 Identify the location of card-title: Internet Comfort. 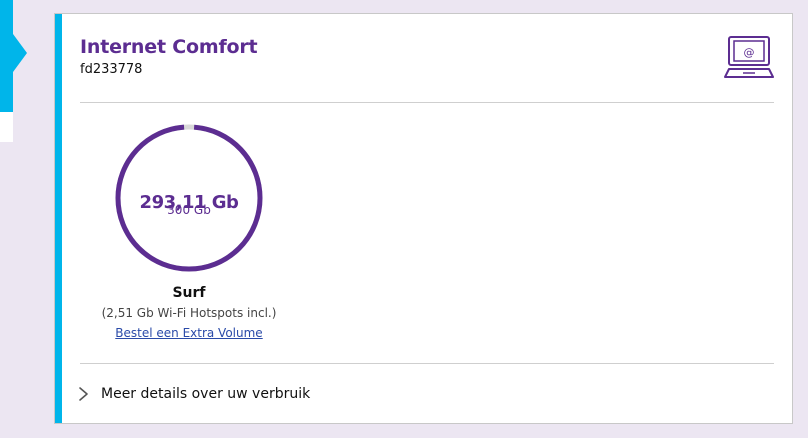
(169, 47).